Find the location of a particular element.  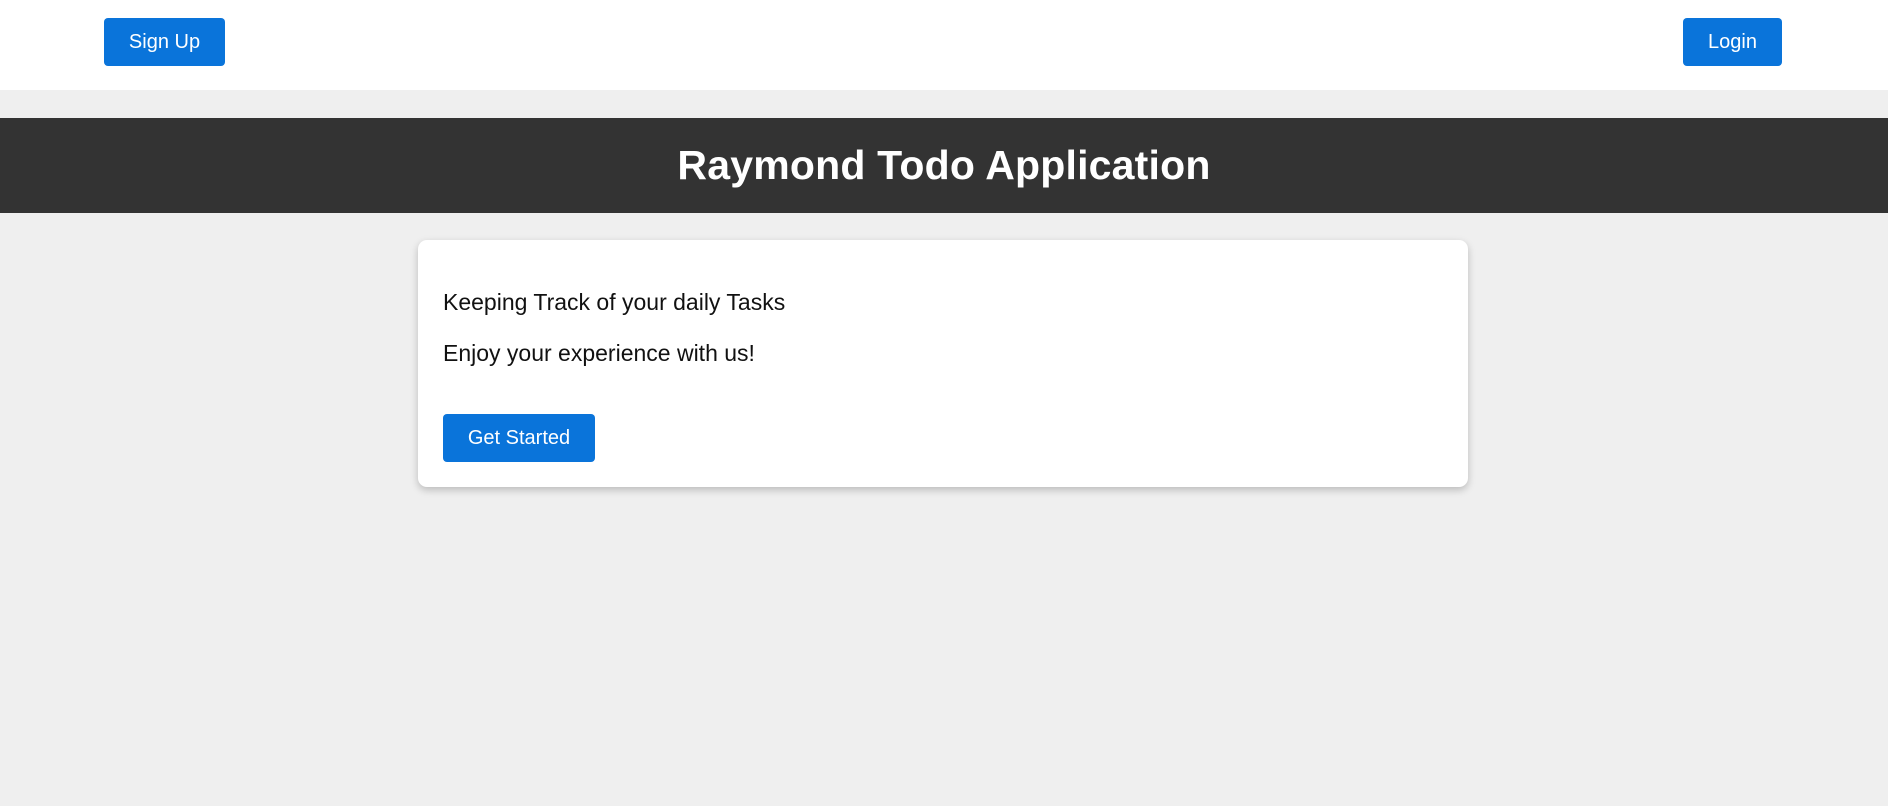

top-nav-bar: Sign Up Login is located at coordinates (944, 45).